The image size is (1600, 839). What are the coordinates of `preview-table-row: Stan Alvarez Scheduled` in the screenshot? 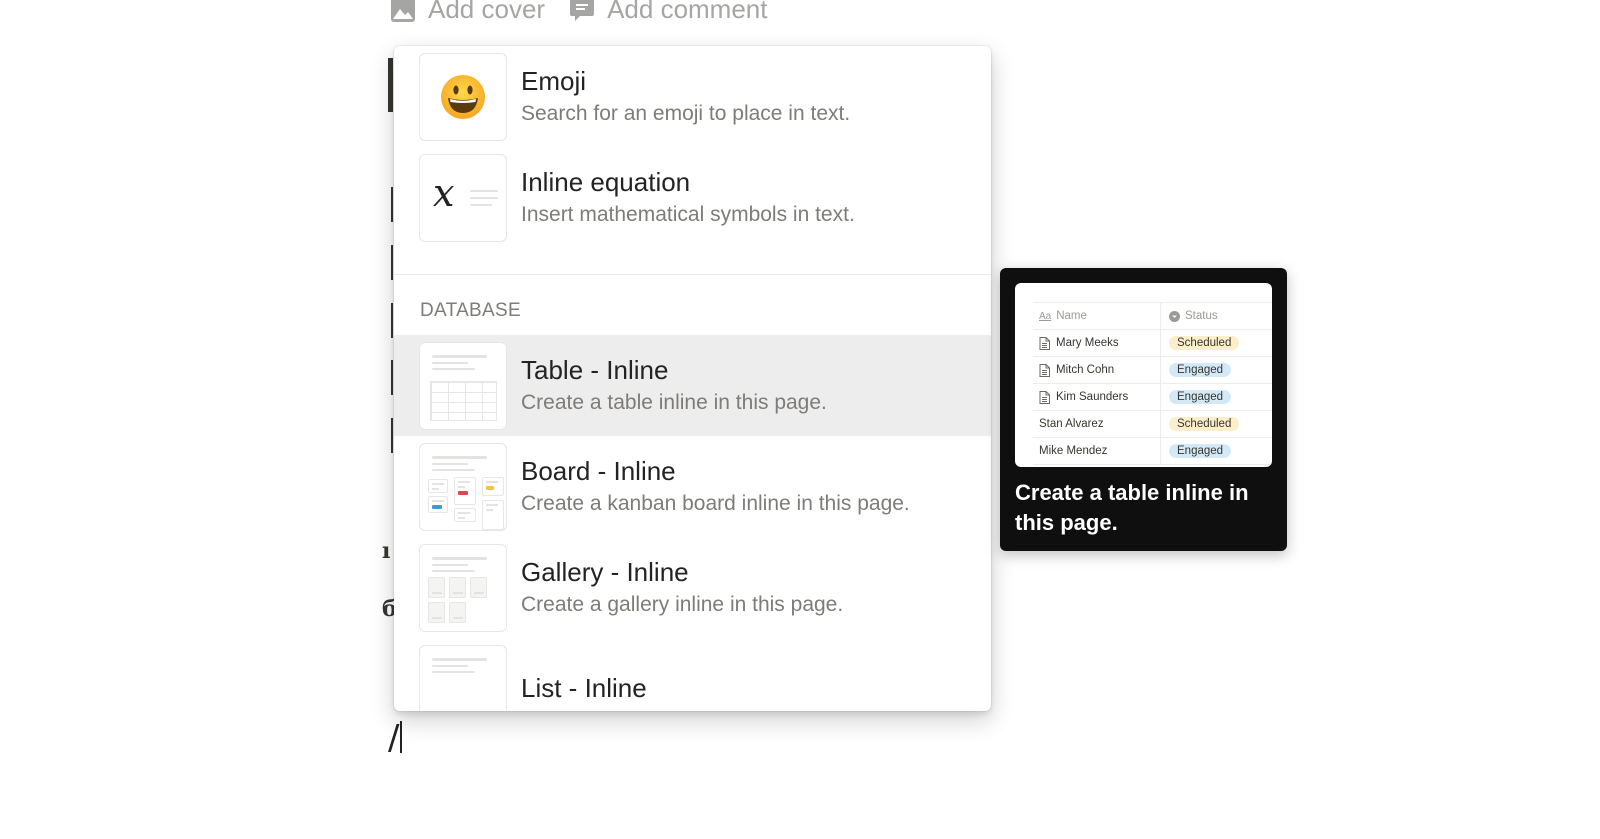 It's located at (1152, 424).